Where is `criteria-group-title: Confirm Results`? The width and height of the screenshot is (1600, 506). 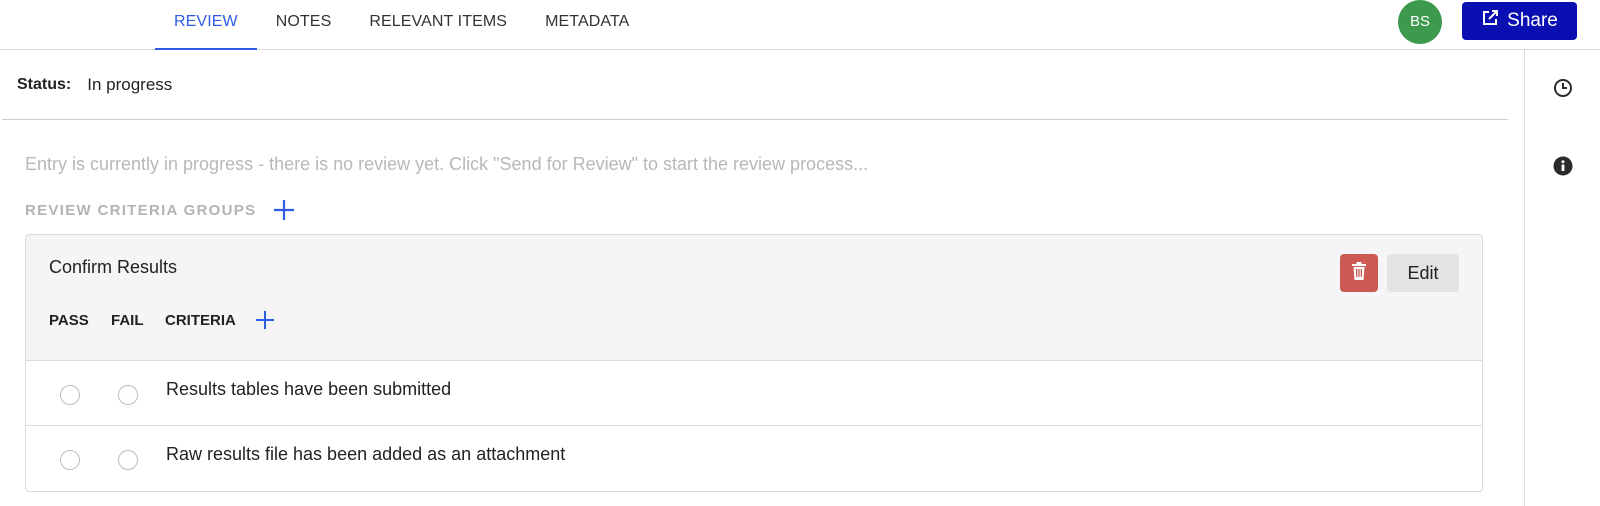
criteria-group-title: Confirm Results is located at coordinates (113, 267).